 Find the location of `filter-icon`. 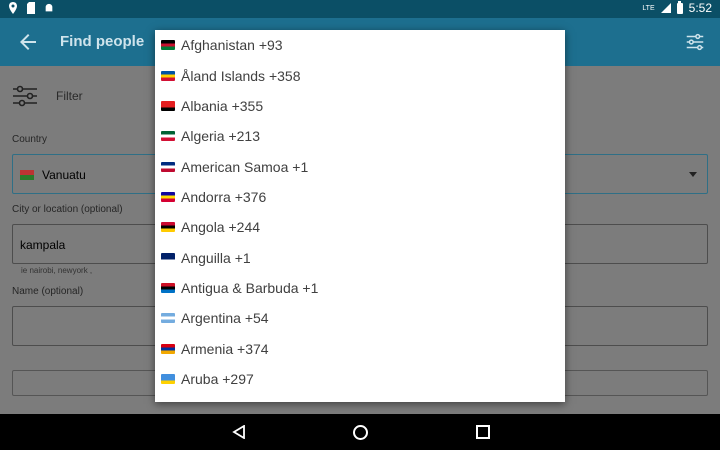

filter-icon is located at coordinates (25, 96).